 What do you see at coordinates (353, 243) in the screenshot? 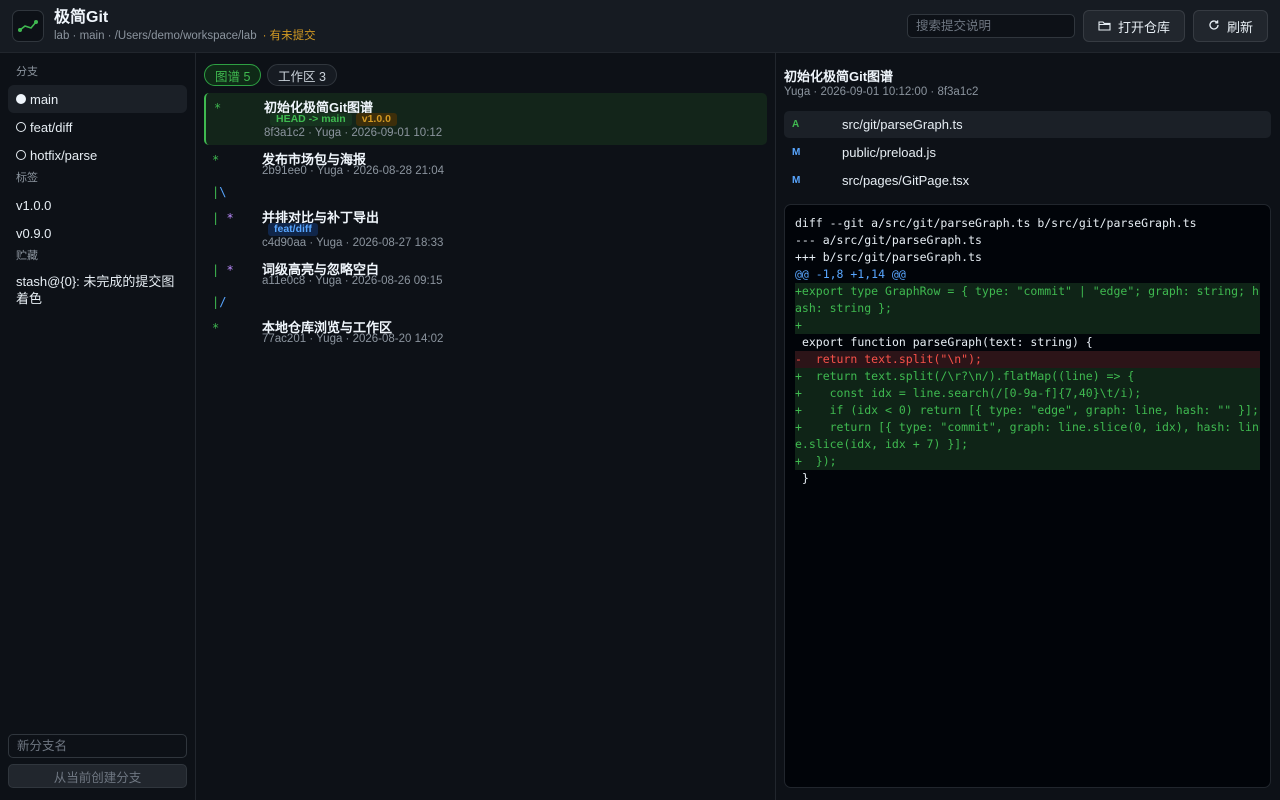
I see `commit-meta: c4d90aa · Yuga · 2026-08-27 18:33` at bounding box center [353, 243].